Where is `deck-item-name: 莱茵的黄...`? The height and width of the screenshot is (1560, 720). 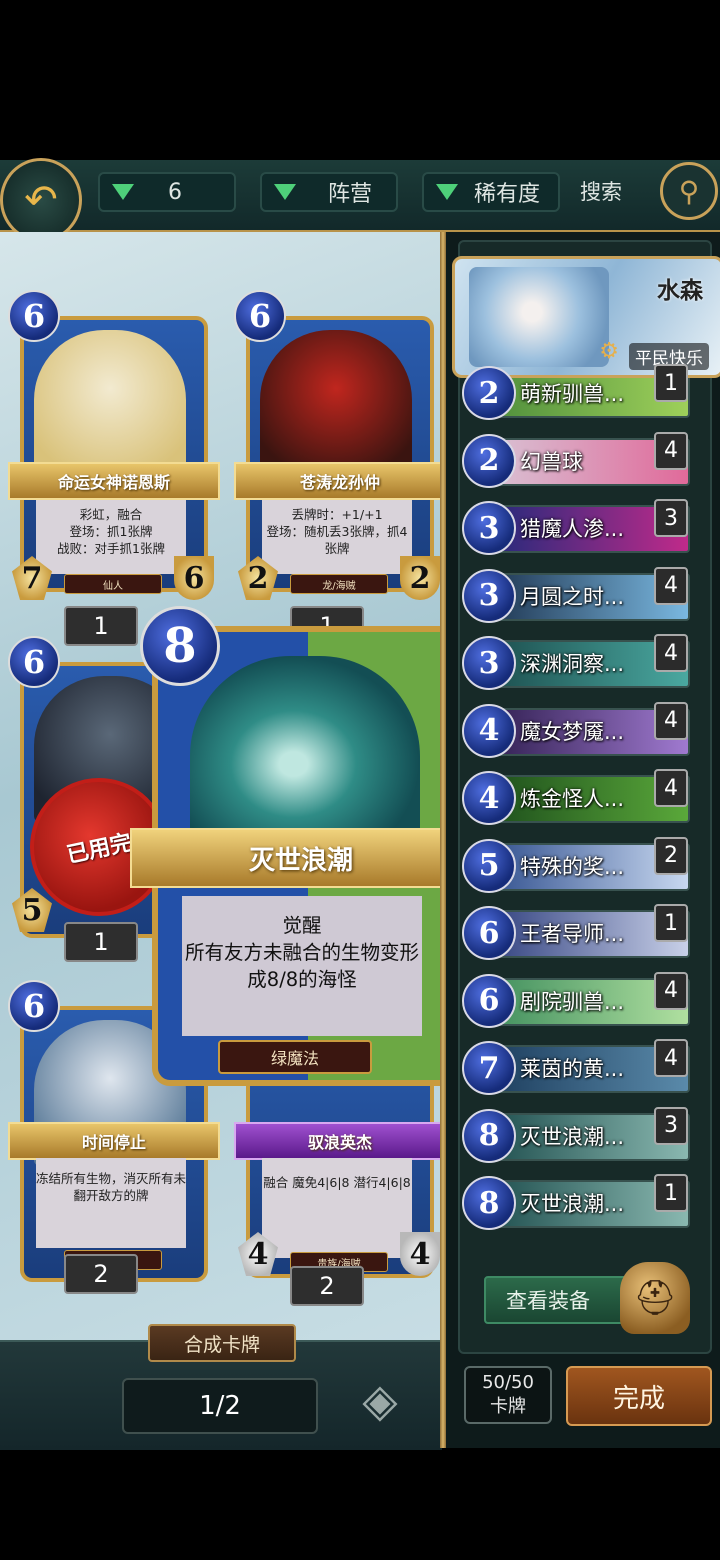
deck-item-name: 莱茵的黄... is located at coordinates (572, 1069).